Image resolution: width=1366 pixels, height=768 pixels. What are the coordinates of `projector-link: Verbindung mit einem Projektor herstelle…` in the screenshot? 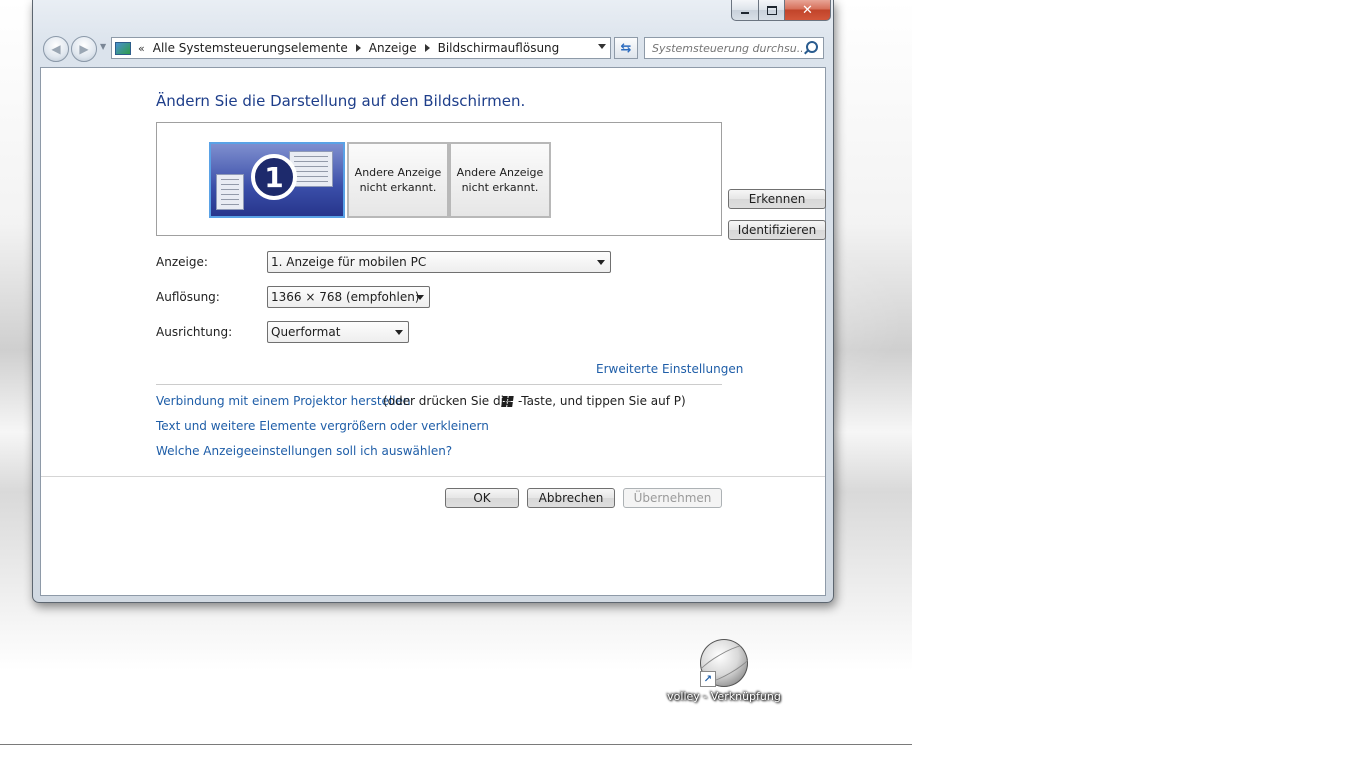 It's located at (283, 401).